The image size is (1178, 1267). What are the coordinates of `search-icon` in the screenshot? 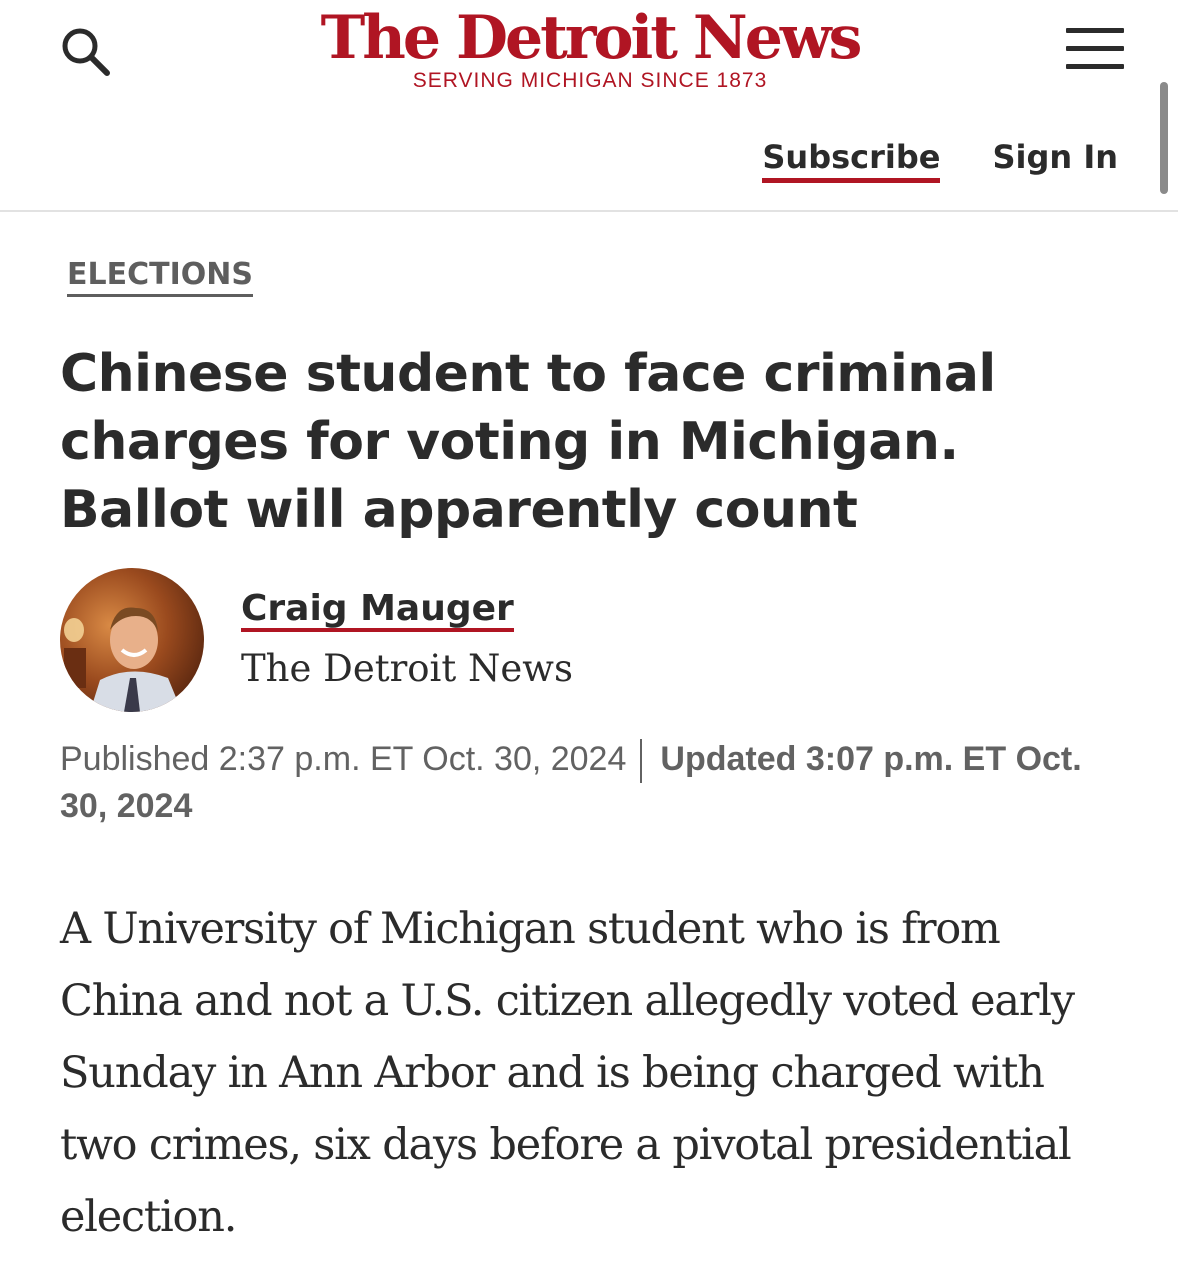 It's located at (86, 52).